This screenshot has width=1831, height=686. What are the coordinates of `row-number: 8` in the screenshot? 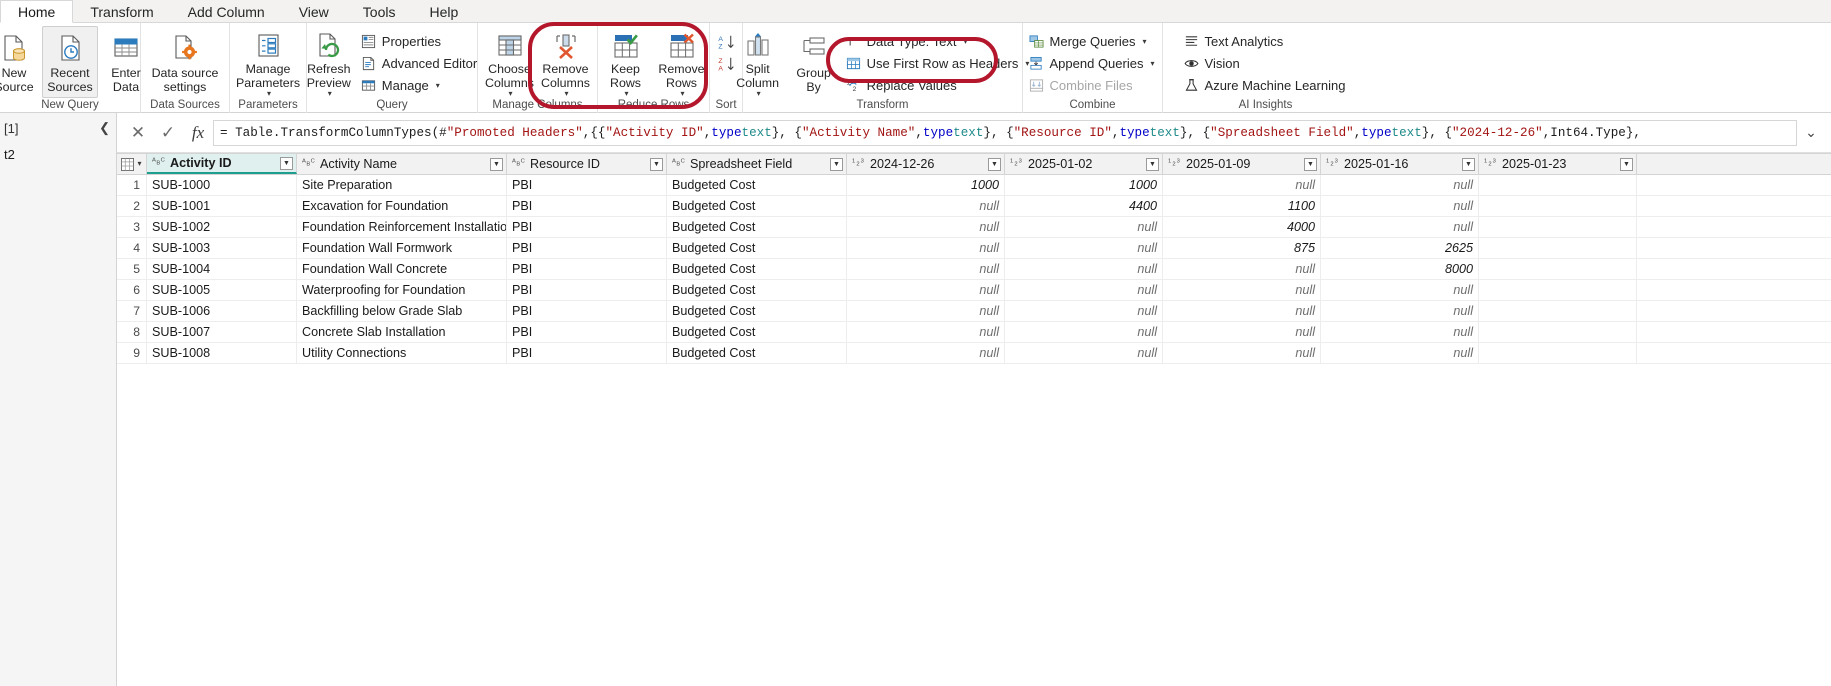 It's located at (132, 332).